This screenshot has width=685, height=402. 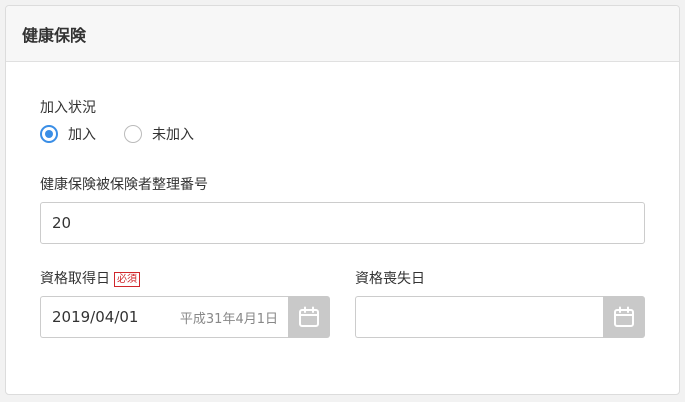 I want to click on required-badge: 必須, so click(x=127, y=279).